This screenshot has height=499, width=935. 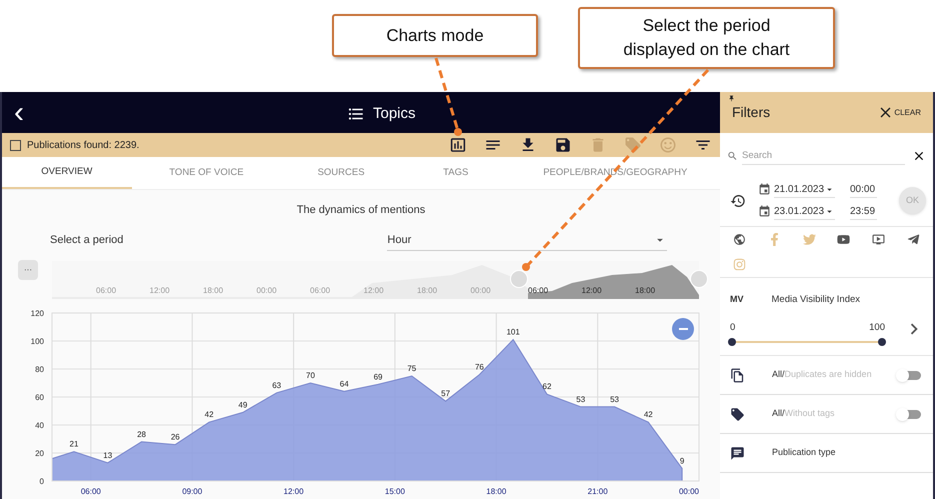 What do you see at coordinates (192, 491) in the screenshot?
I see `axis-label: 09:00` at bounding box center [192, 491].